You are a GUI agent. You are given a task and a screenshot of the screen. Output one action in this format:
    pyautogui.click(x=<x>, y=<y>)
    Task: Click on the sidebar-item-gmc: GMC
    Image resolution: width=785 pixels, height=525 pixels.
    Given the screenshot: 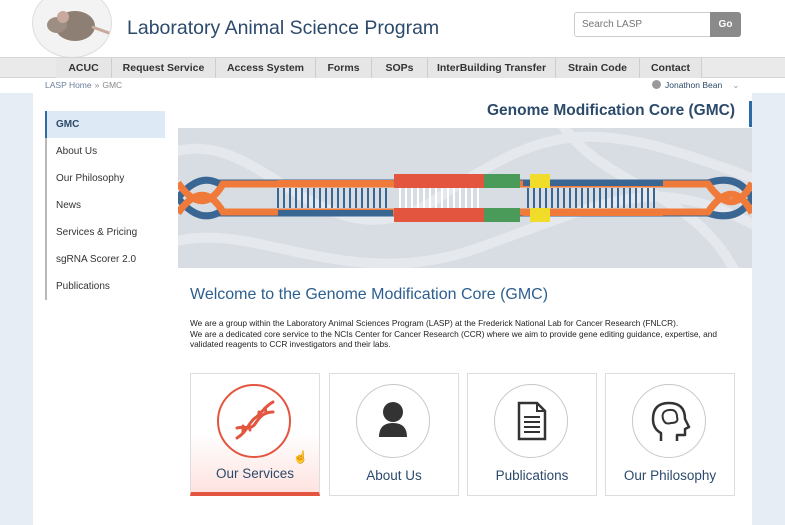 What is the action you would take?
    pyautogui.click(x=105, y=124)
    